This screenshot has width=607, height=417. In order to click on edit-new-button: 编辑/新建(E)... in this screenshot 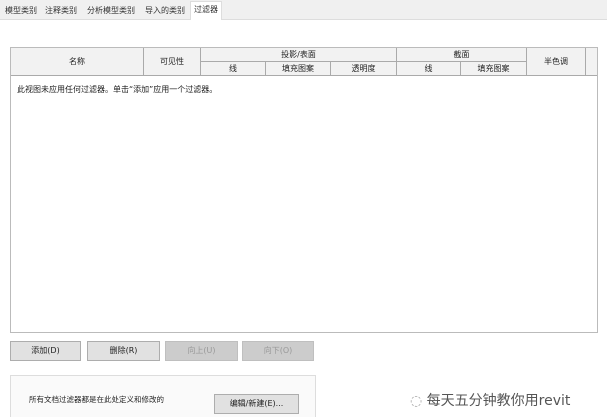, I will do `click(256, 404)`.